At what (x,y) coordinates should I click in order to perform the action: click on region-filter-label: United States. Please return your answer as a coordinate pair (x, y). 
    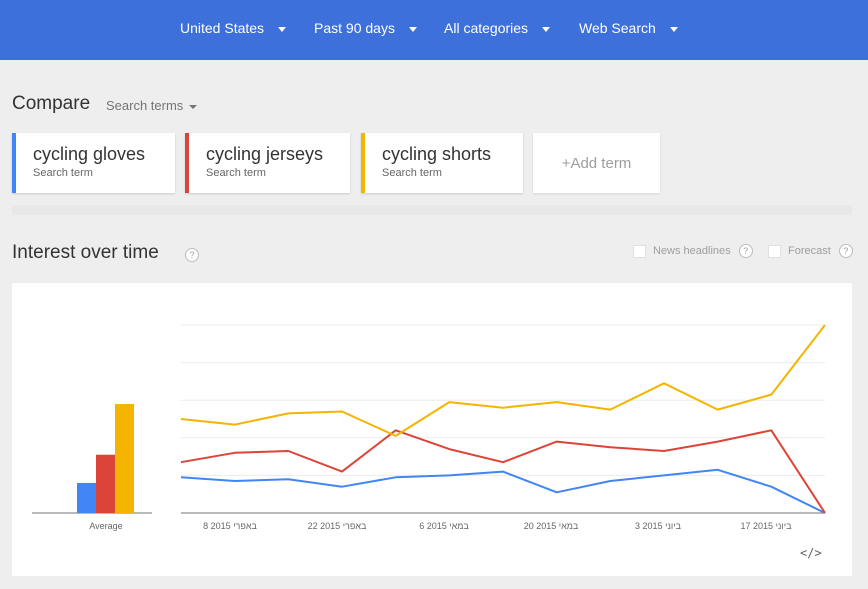
    Looking at the image, I should click on (222, 28).